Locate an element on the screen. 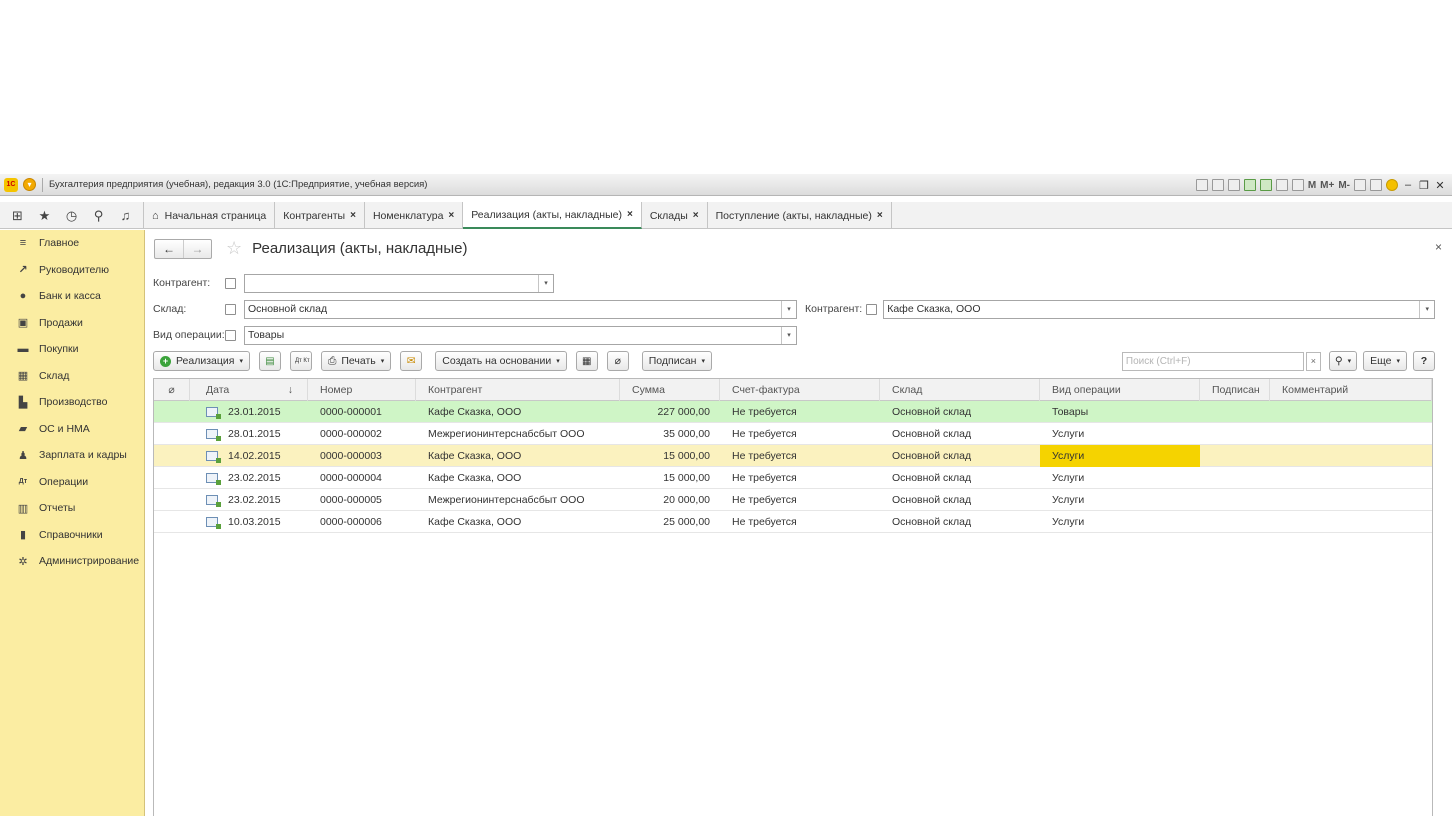  search-input: Поиск (Ctrl+F) is located at coordinates (1212, 361).